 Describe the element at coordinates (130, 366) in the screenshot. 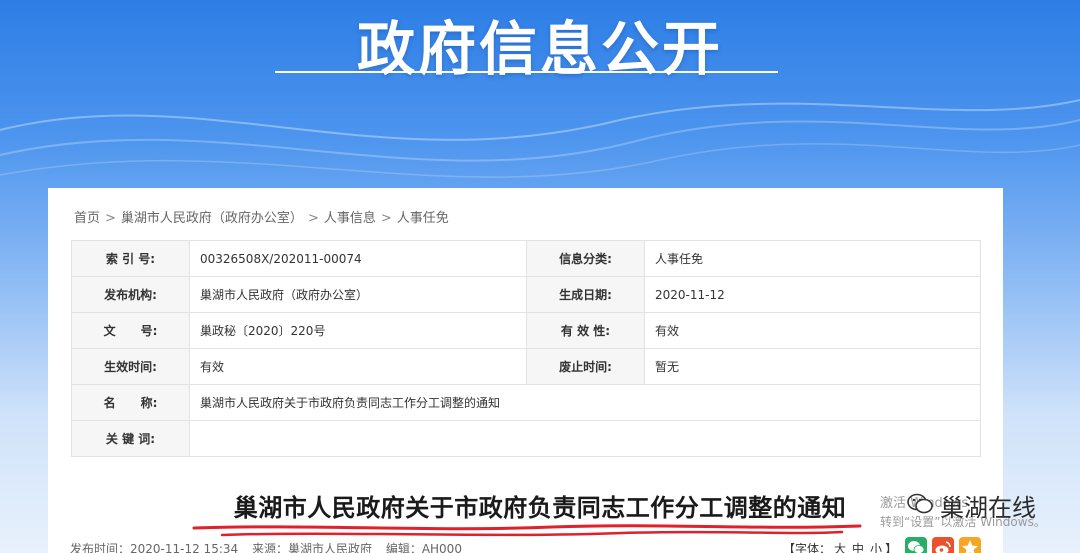

I see `effective-time-label: 生效时间:` at that location.